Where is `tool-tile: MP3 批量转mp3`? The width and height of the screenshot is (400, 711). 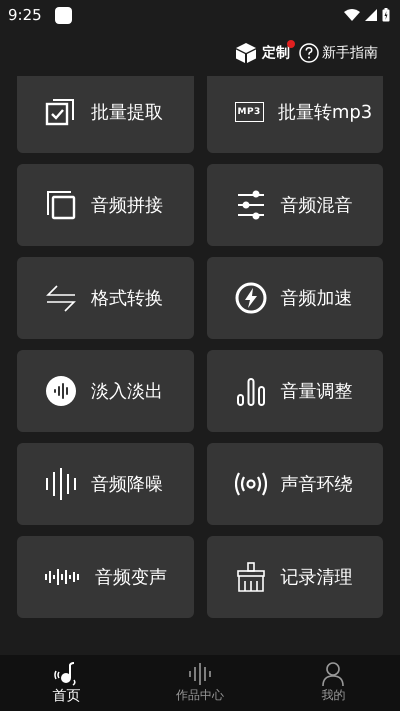 tool-tile: MP3 批量转mp3 is located at coordinates (294, 114).